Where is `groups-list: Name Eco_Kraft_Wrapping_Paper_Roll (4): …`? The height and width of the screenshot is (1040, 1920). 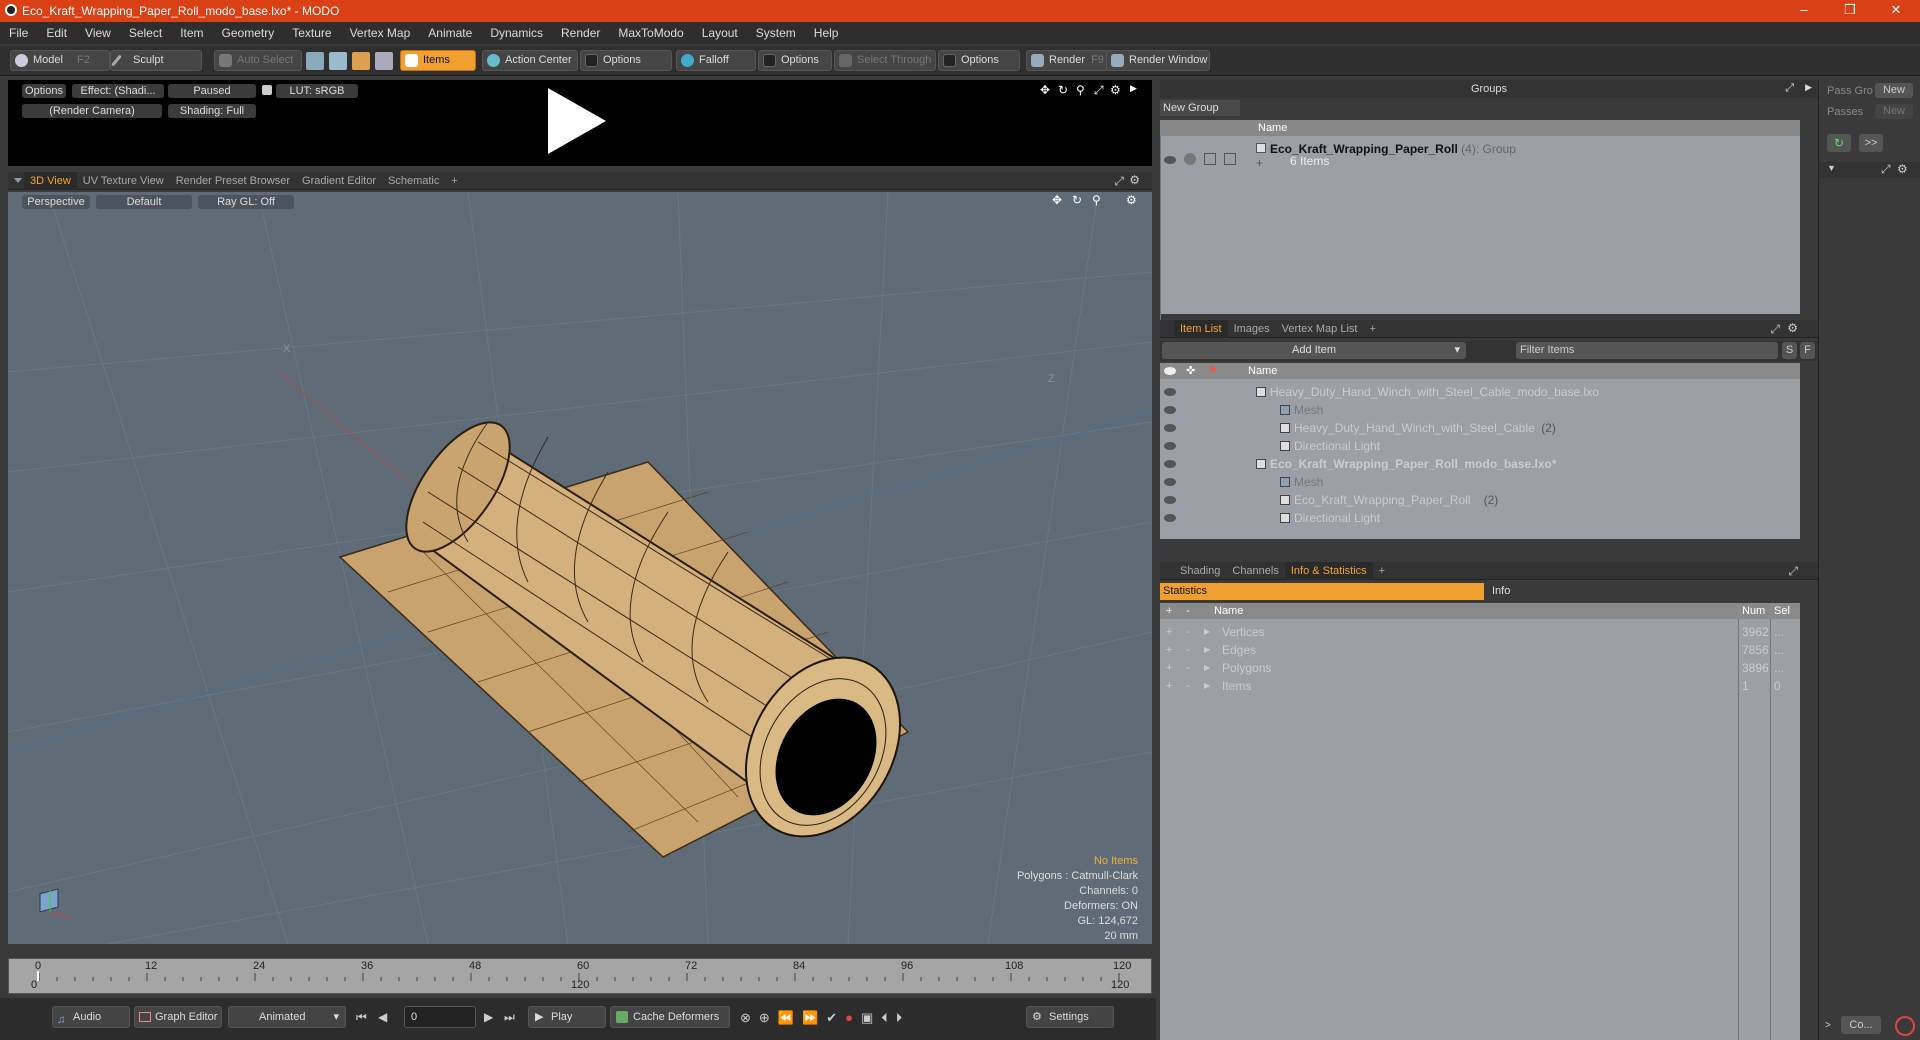
groups-list: Name Eco_Kraft_Wrapping_Paper_Roll (4): … is located at coordinates (1480, 223).